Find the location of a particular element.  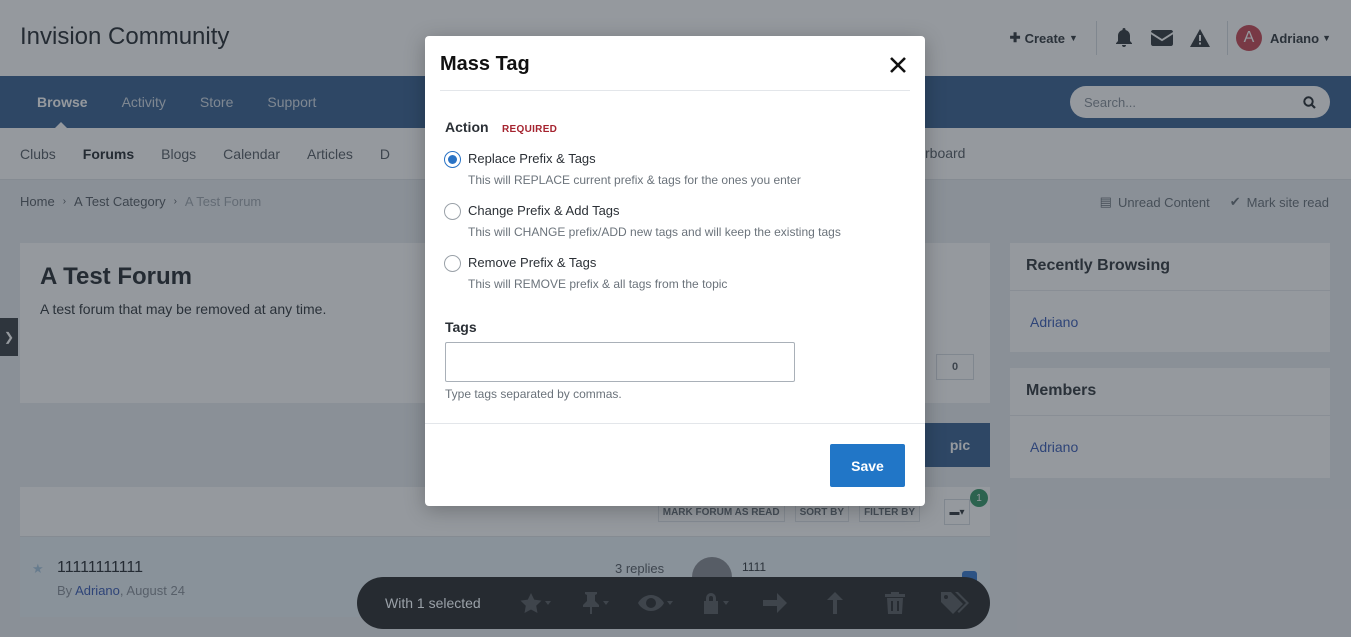

radio-button-change is located at coordinates (452, 211).